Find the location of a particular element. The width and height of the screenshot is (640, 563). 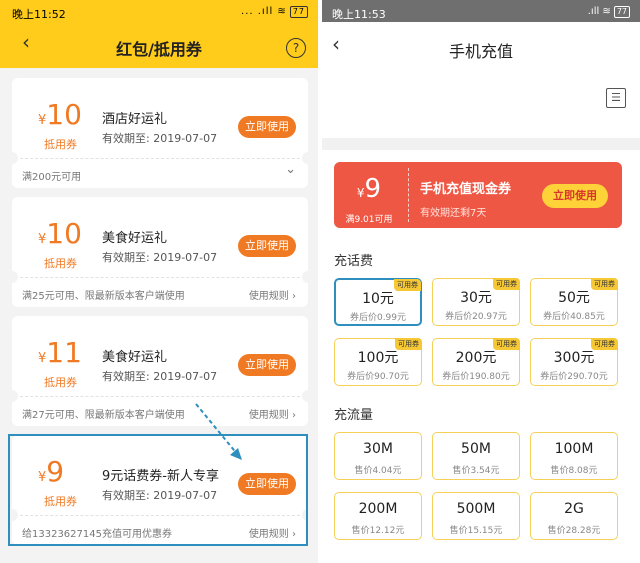

page-title: 手机充值 is located at coordinates (480, 51).